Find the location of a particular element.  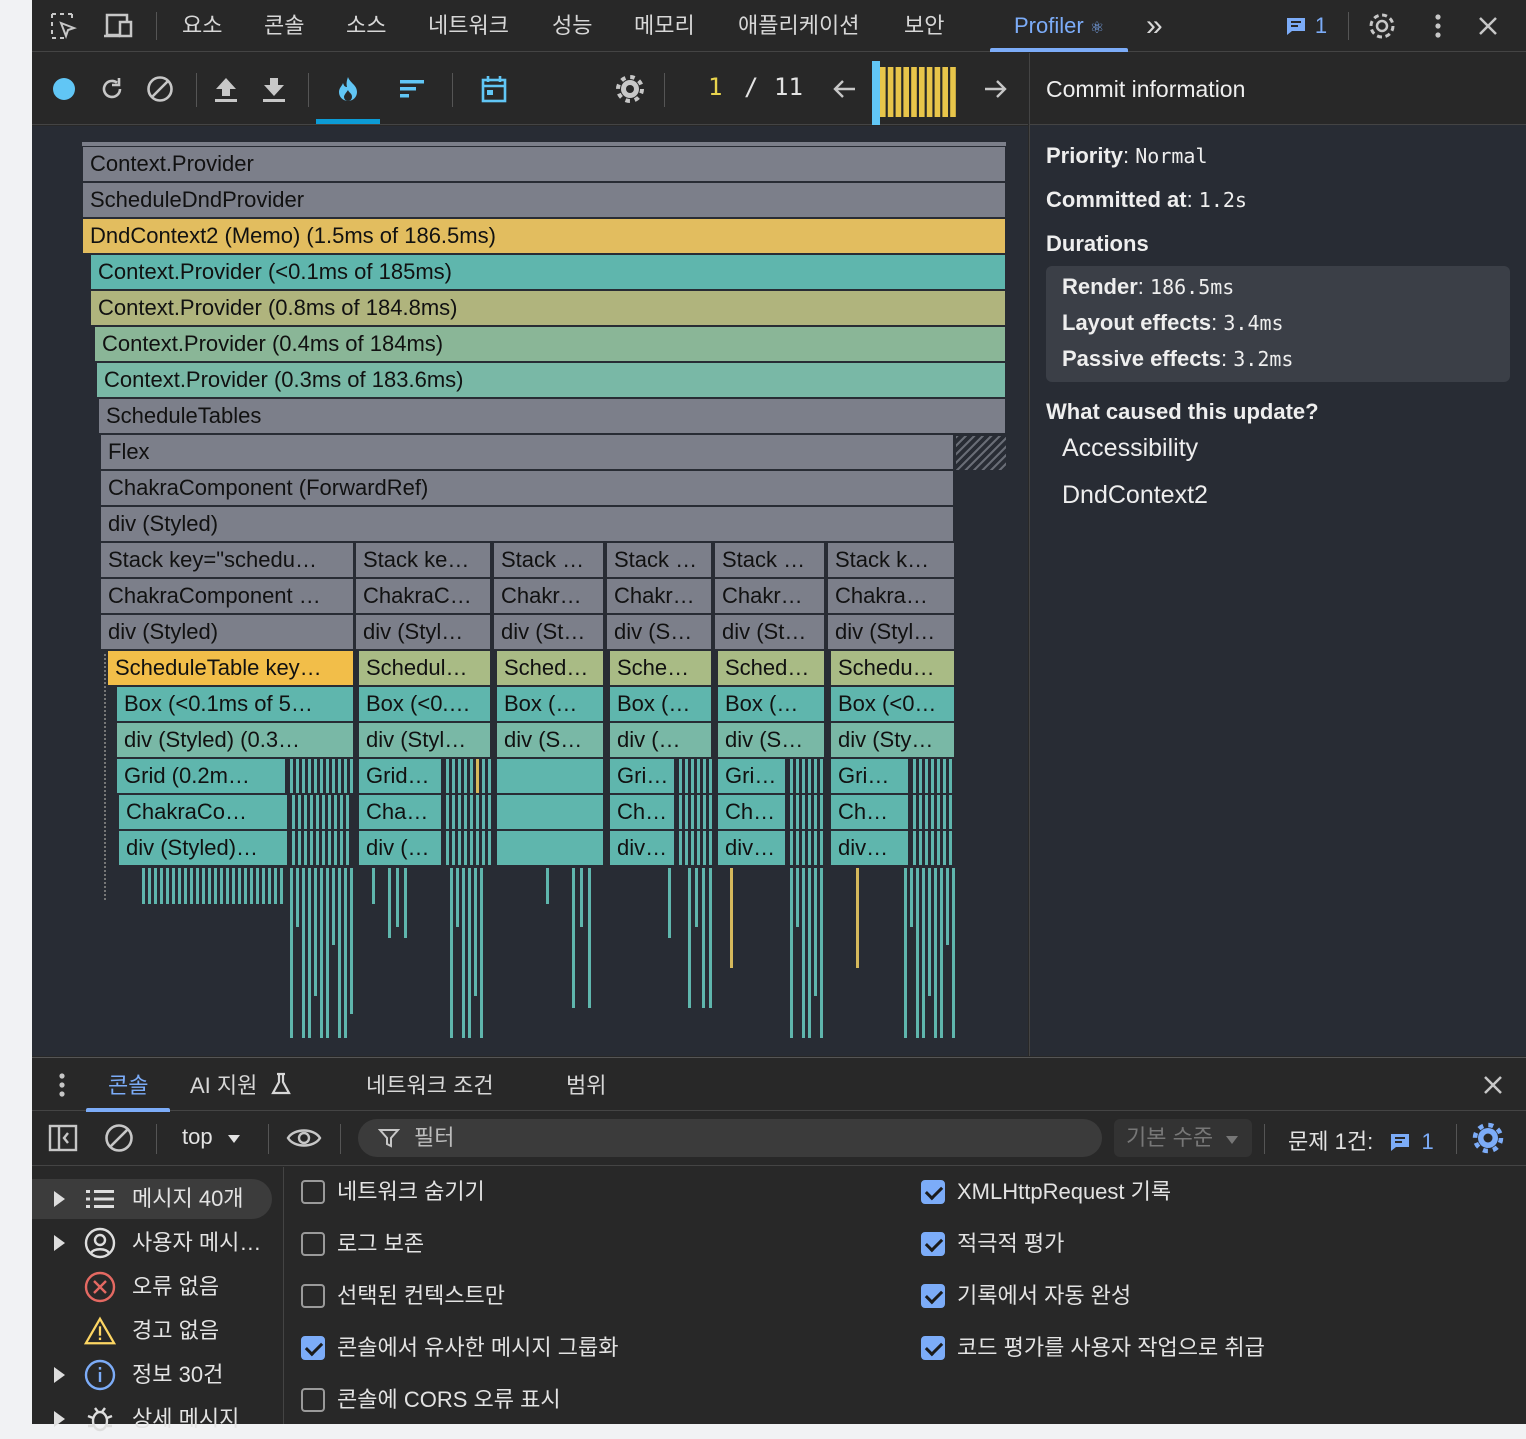

profiler-settings-icon is located at coordinates (630, 89).